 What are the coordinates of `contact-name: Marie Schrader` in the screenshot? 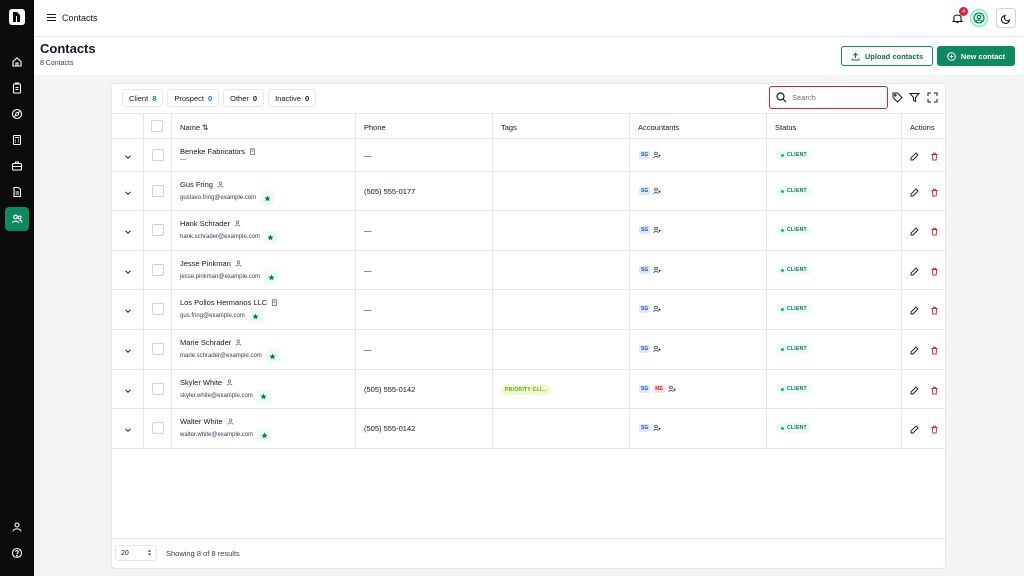 It's located at (211, 342).